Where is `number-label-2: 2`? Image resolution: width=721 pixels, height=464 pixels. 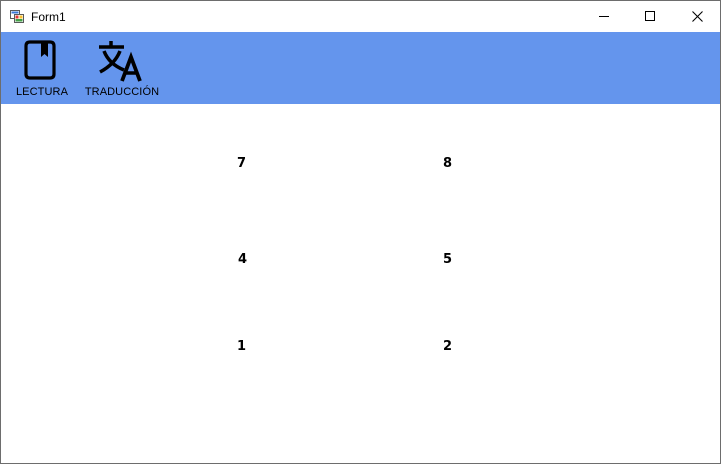 number-label-2: 2 is located at coordinates (448, 346).